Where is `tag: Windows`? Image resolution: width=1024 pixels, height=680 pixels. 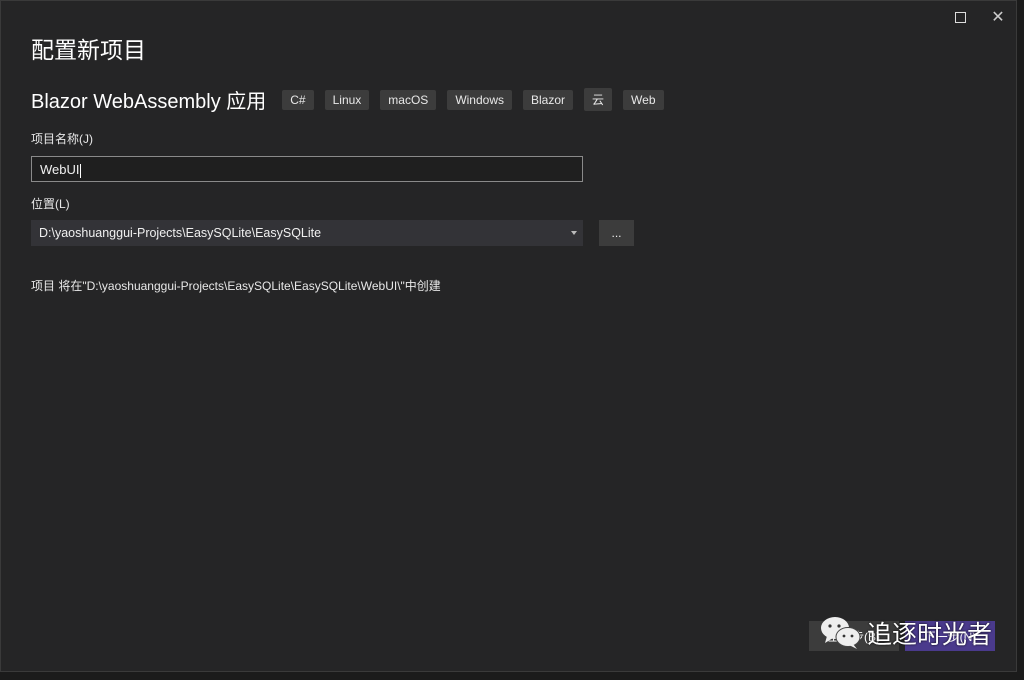 tag: Windows is located at coordinates (479, 99).